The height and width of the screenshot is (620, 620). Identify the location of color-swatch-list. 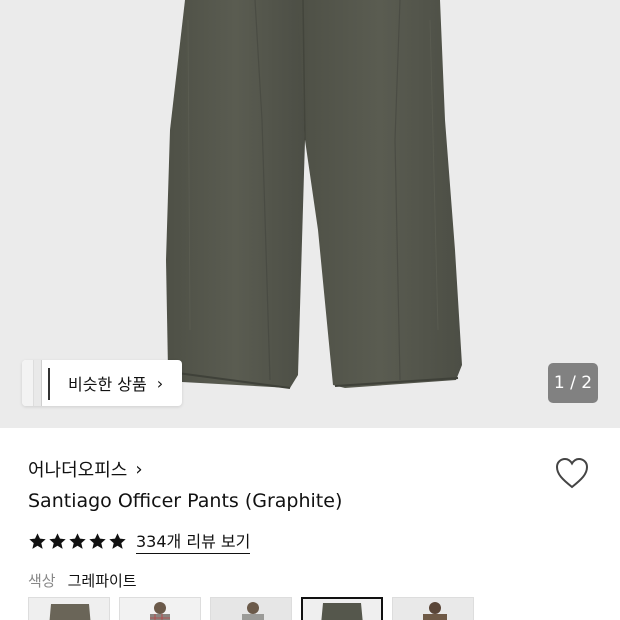
(255, 608).